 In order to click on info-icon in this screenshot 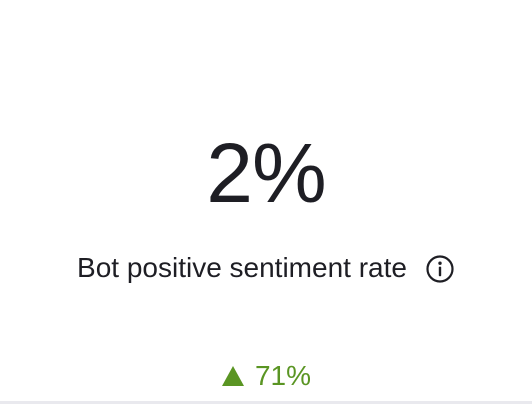, I will do `click(440, 269)`.